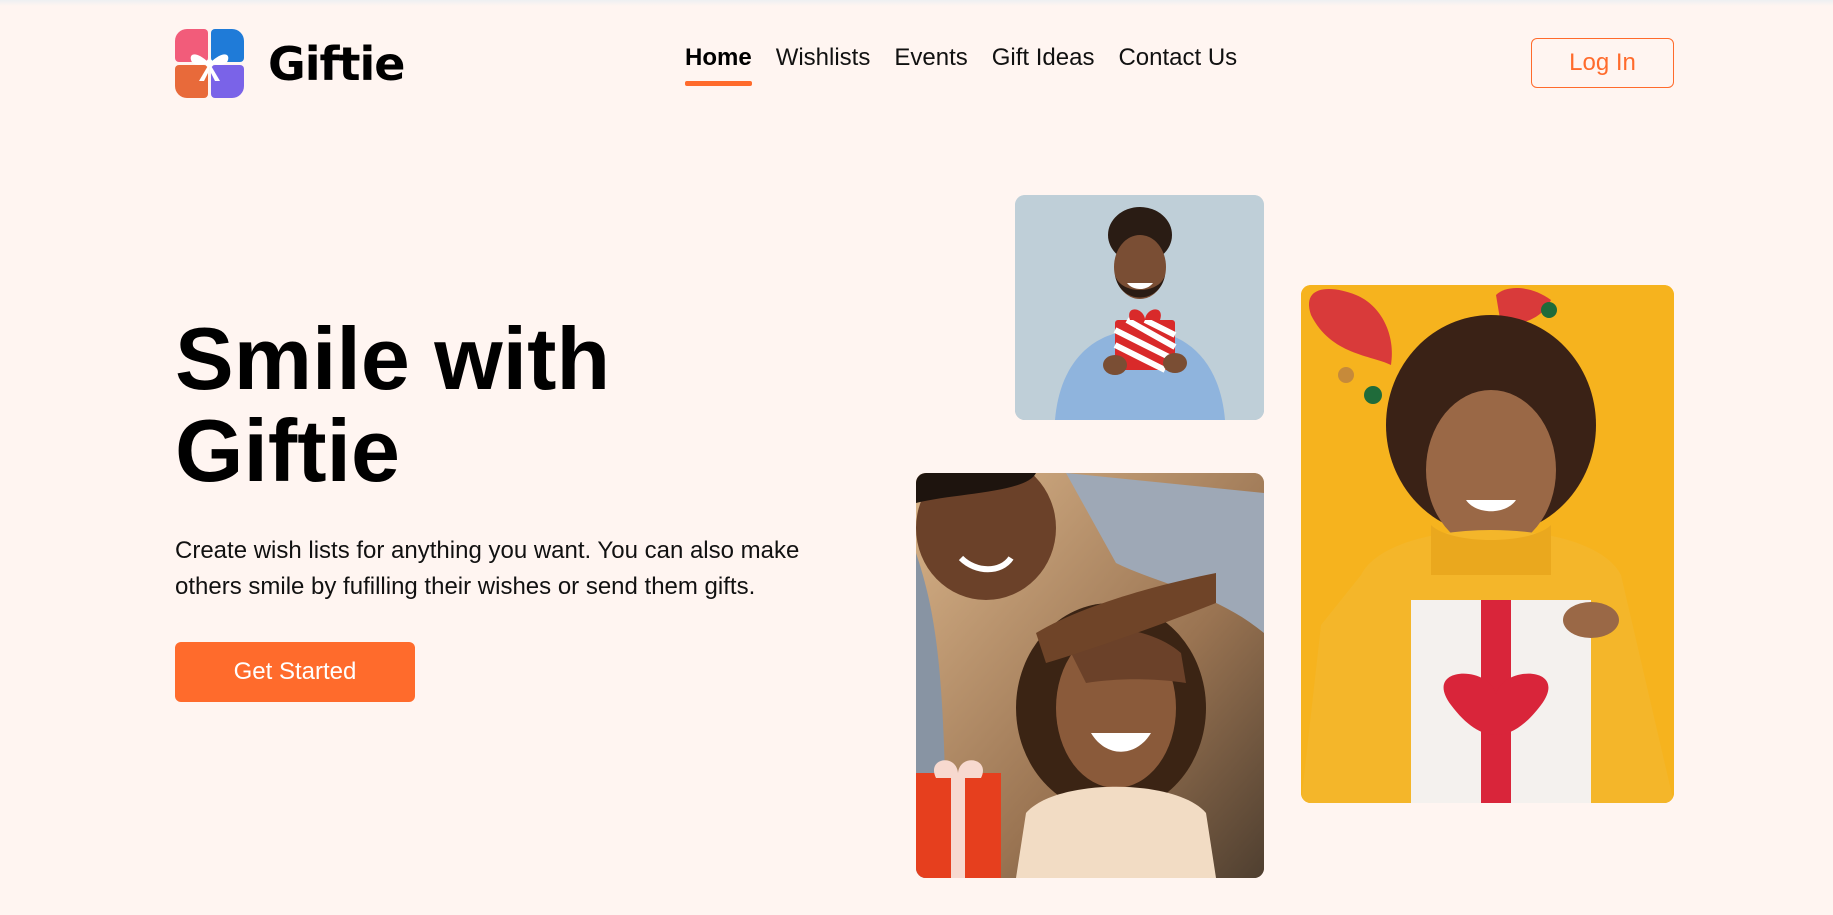  Describe the element at coordinates (916, 3) in the screenshot. I see `top-edge` at that location.